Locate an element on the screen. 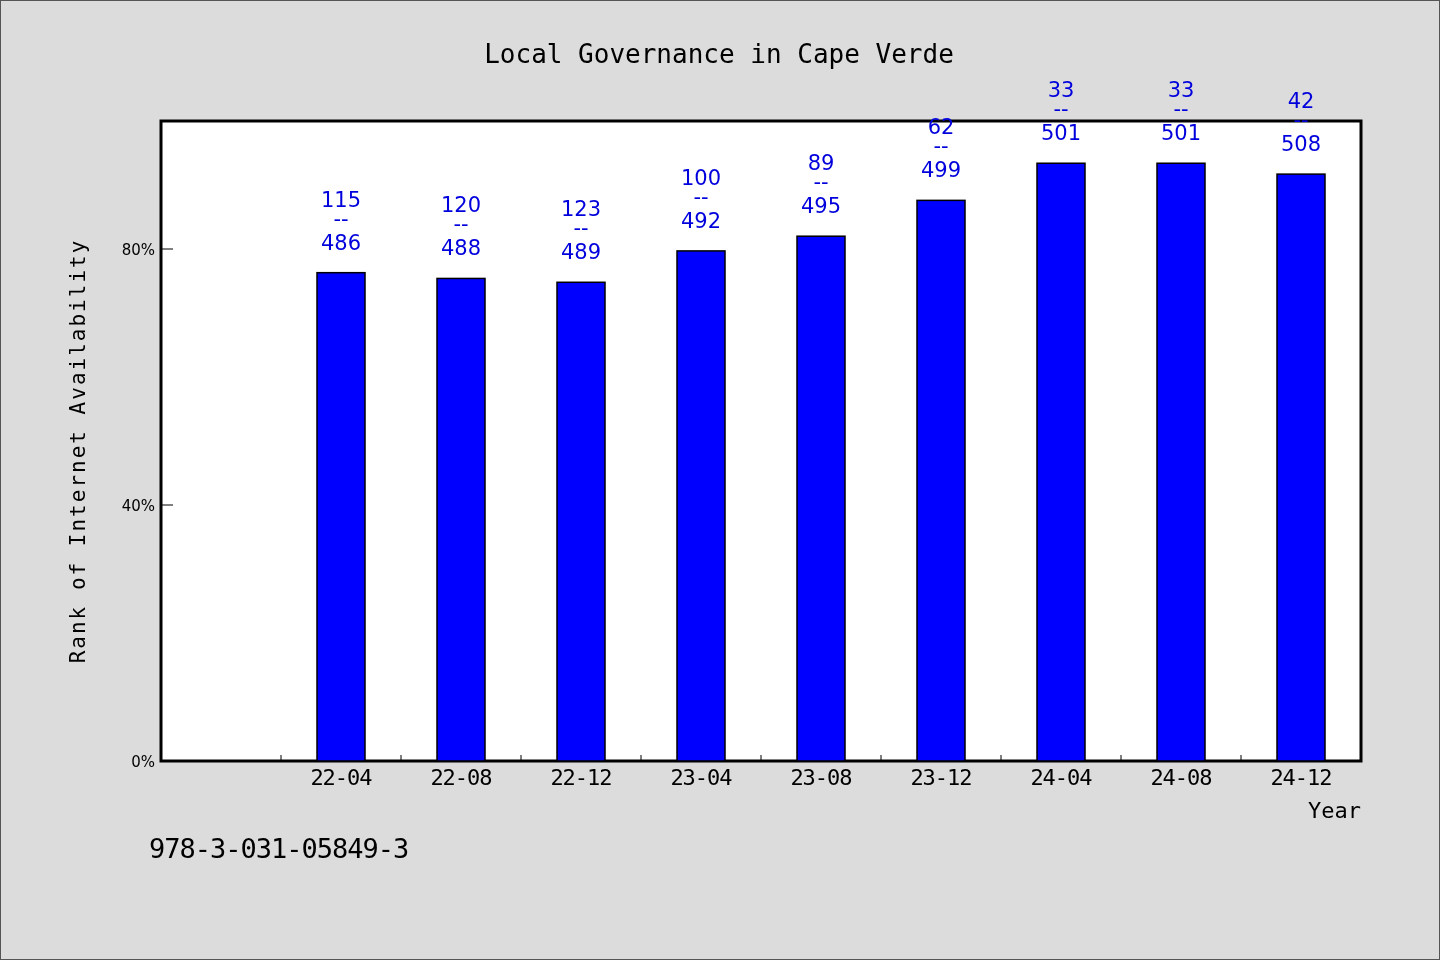  value-label: 488 is located at coordinates (461, 248).